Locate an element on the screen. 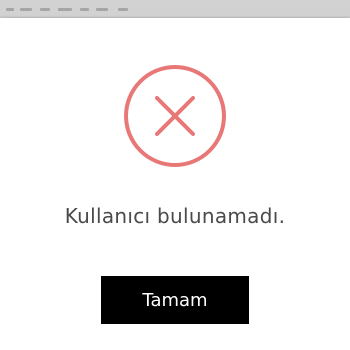 This screenshot has width=350, height=350. ok-button: Tamam is located at coordinates (175, 300).